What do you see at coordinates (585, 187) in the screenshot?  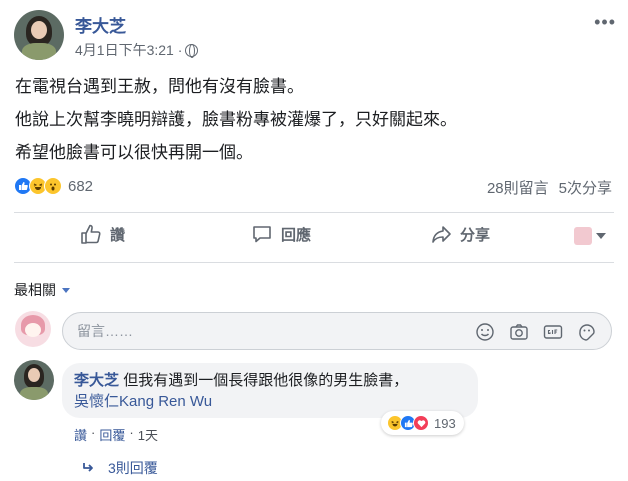 I see `share-count: 5次分享` at bounding box center [585, 187].